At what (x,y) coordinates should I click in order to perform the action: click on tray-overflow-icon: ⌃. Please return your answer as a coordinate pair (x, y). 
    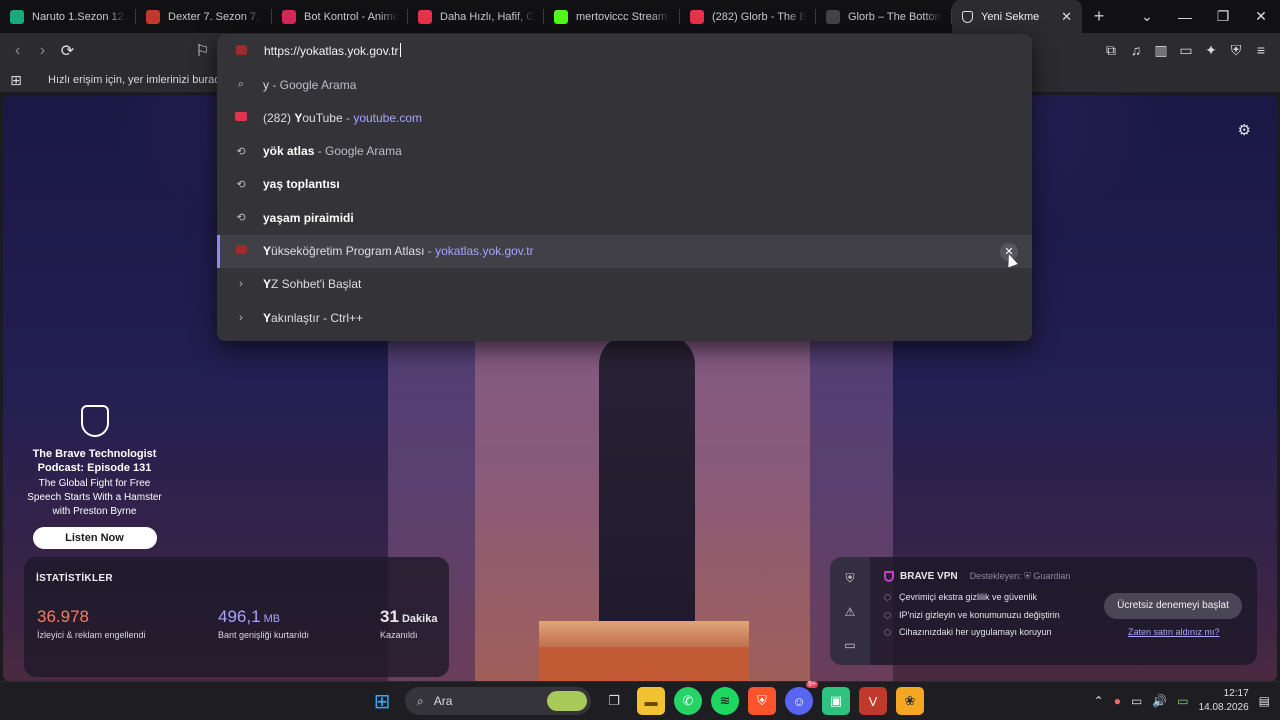
    Looking at the image, I should click on (1099, 701).